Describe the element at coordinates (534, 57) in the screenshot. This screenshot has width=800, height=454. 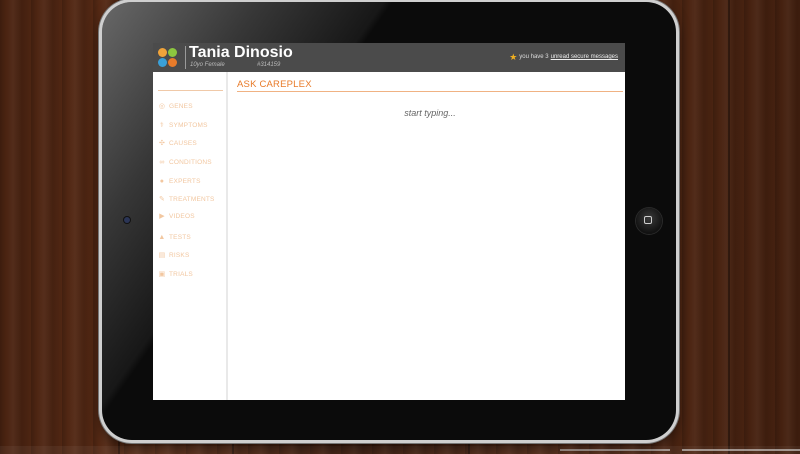
I see `message-prefix: you have 3` at that location.